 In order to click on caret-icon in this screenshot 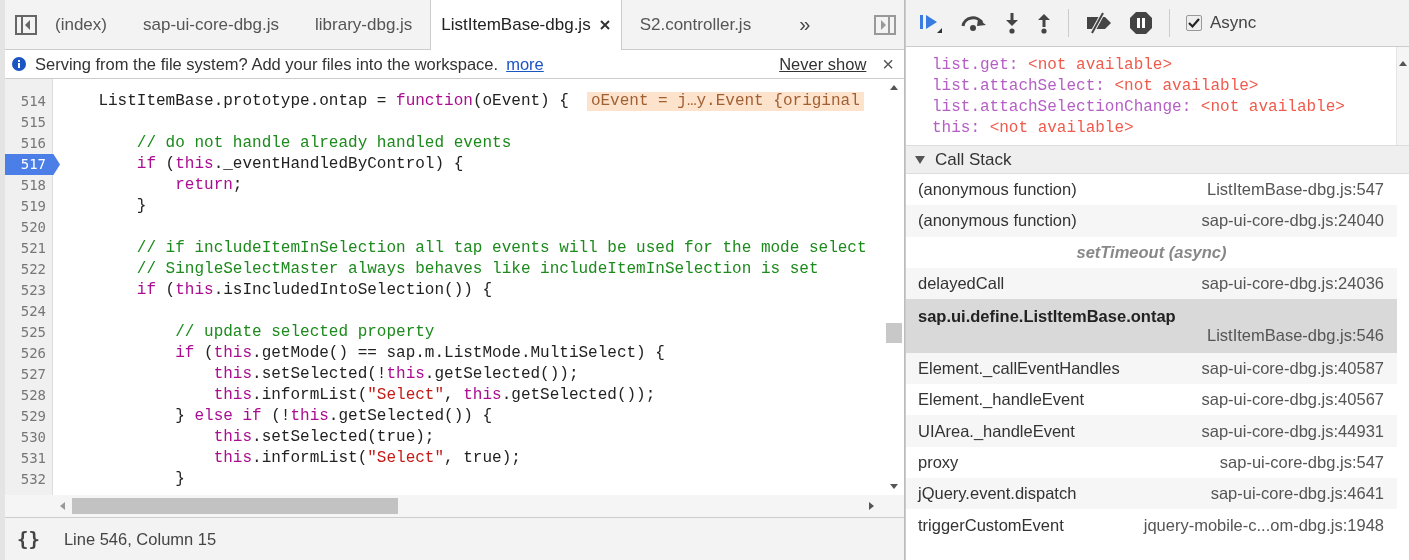, I will do `click(920, 159)`.